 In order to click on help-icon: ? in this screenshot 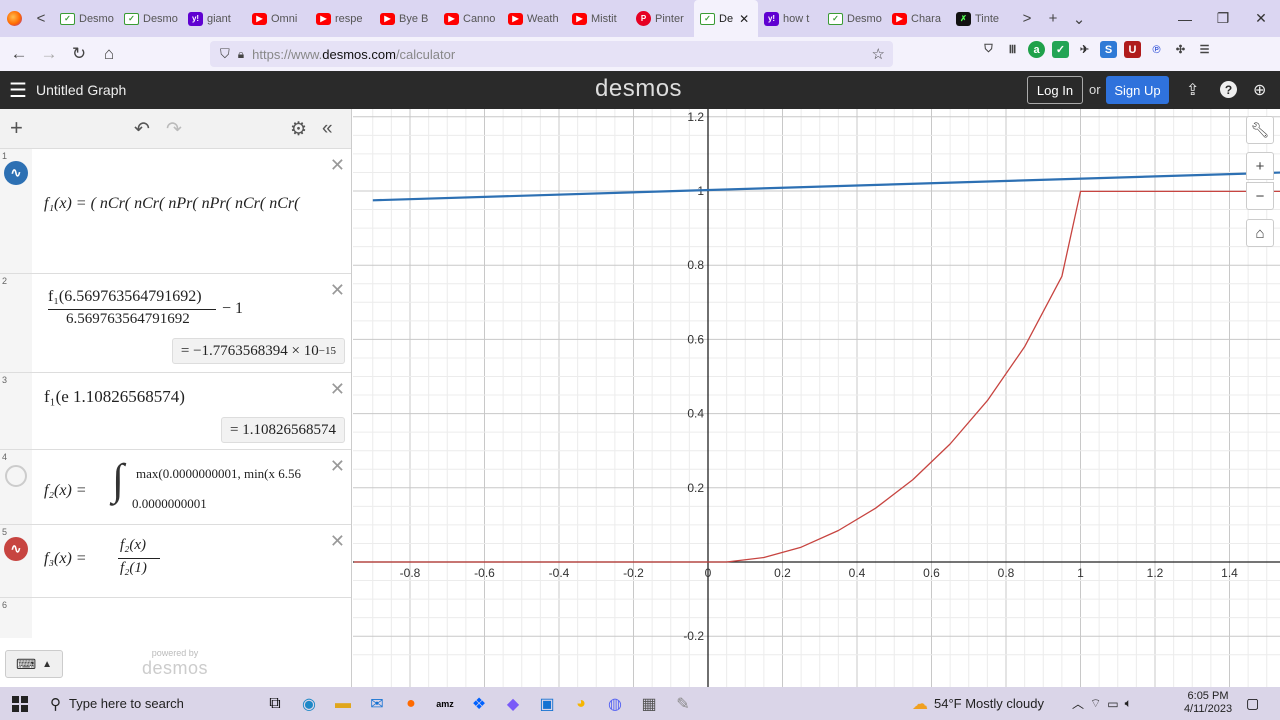, I will do `click(1228, 89)`.